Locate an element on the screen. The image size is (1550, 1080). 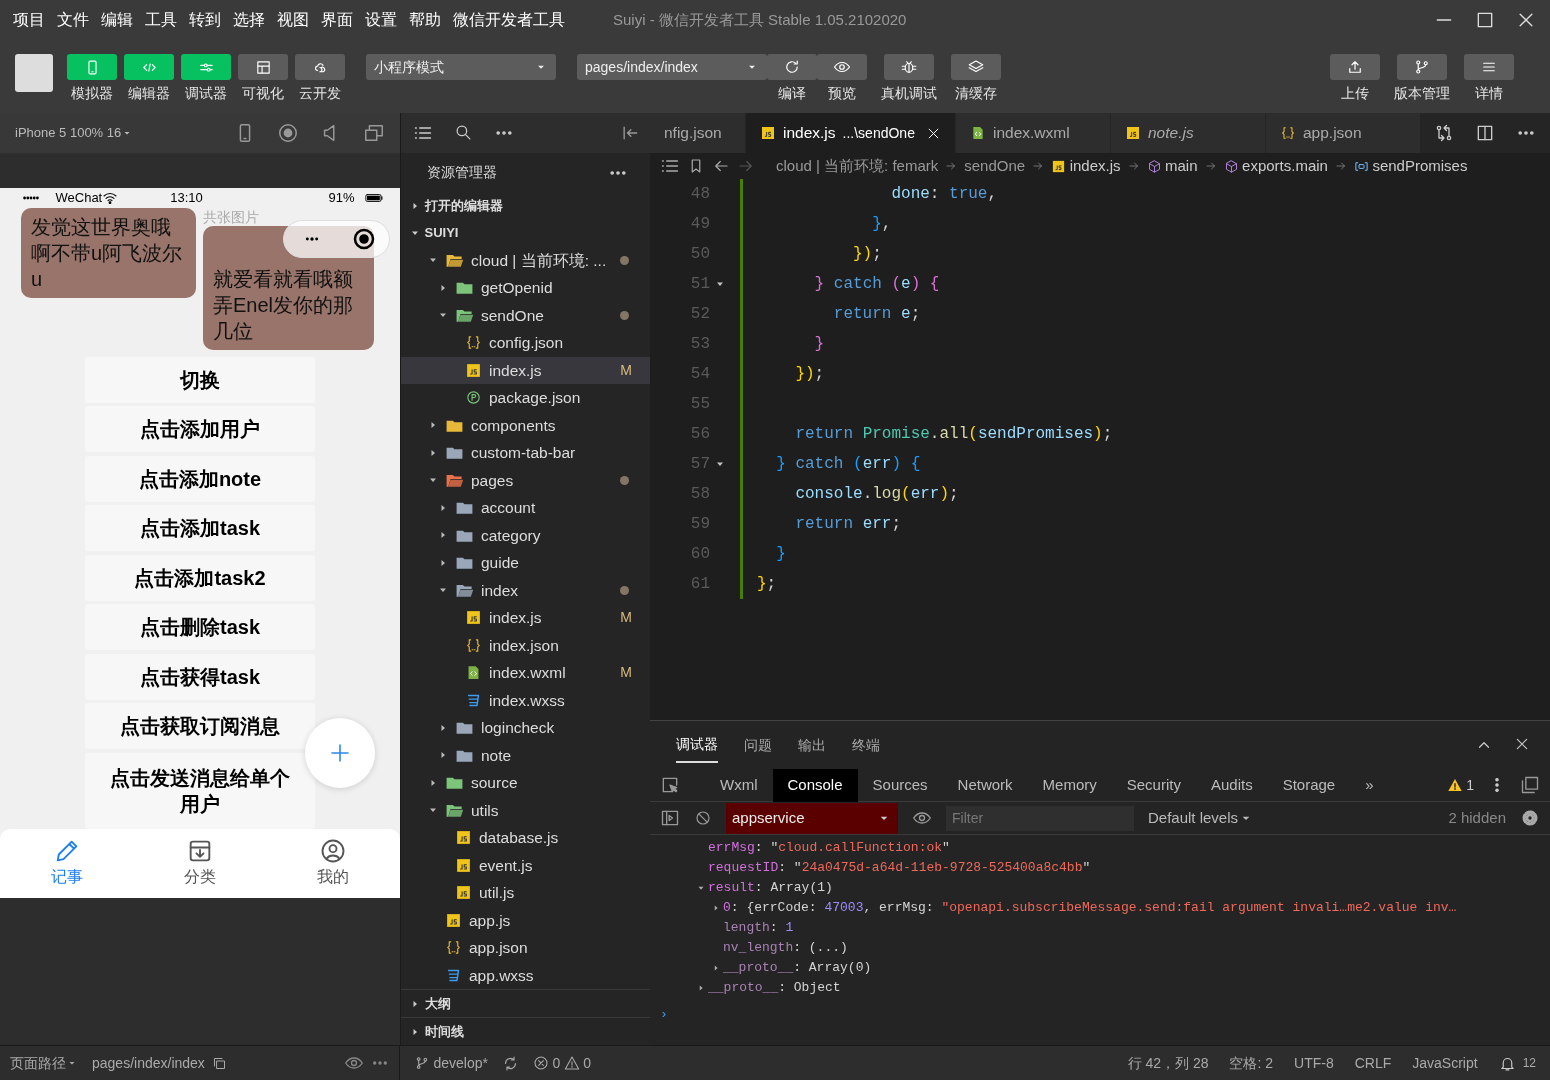
mode-select: 小程序模式 is located at coordinates (461, 67).